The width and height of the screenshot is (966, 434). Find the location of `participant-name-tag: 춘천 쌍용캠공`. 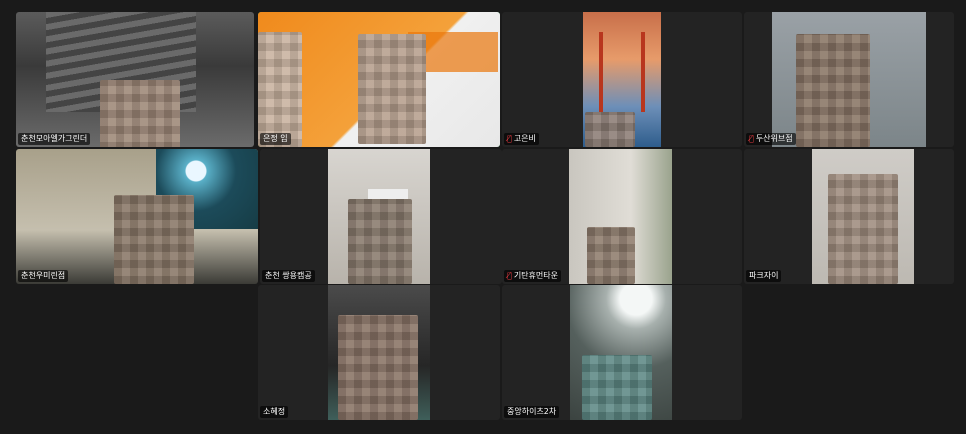

participant-name-tag: 춘천 쌍용캠공 is located at coordinates (288, 276).